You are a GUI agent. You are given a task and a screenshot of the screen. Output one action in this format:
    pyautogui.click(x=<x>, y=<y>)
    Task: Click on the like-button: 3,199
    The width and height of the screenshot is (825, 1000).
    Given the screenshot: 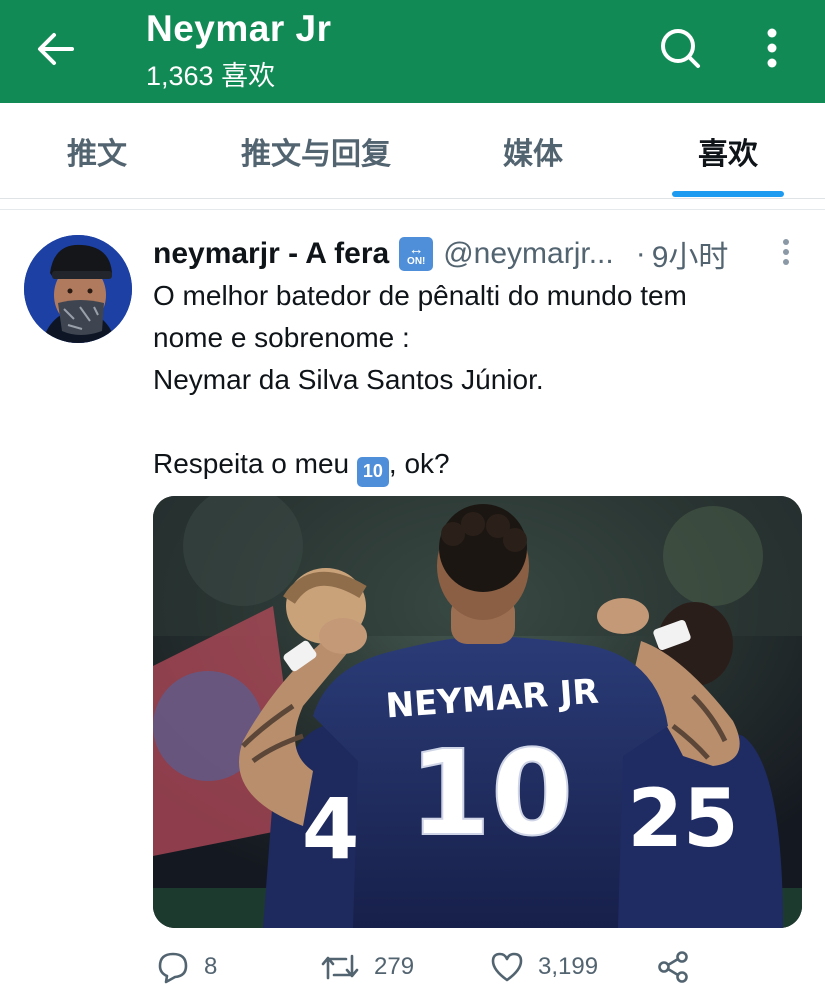 What is the action you would take?
    pyautogui.click(x=544, y=967)
    